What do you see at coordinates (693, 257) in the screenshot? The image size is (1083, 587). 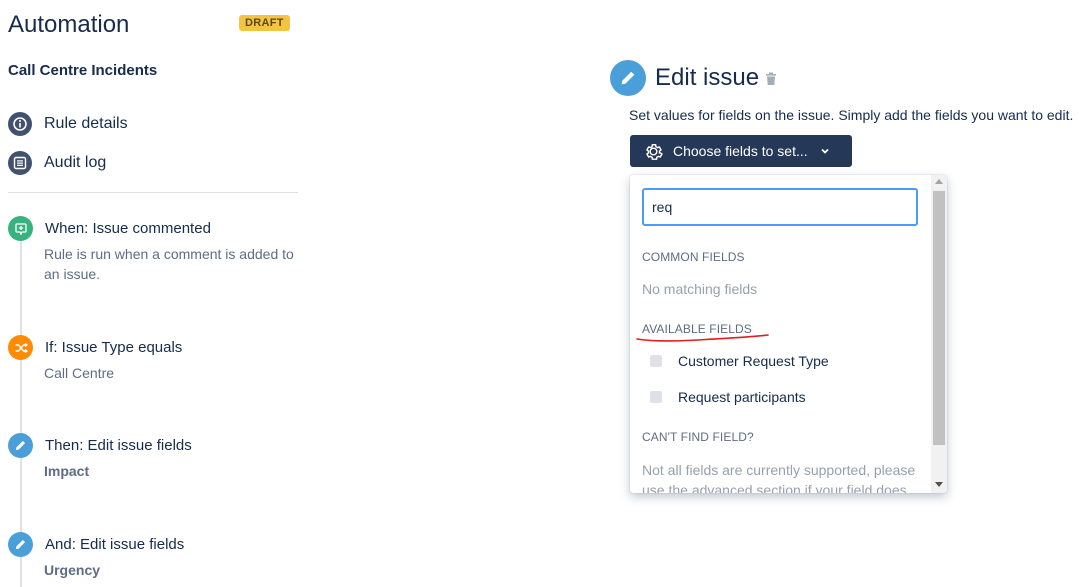 I see `common-fields-header: COMMON FIELDS` at bounding box center [693, 257].